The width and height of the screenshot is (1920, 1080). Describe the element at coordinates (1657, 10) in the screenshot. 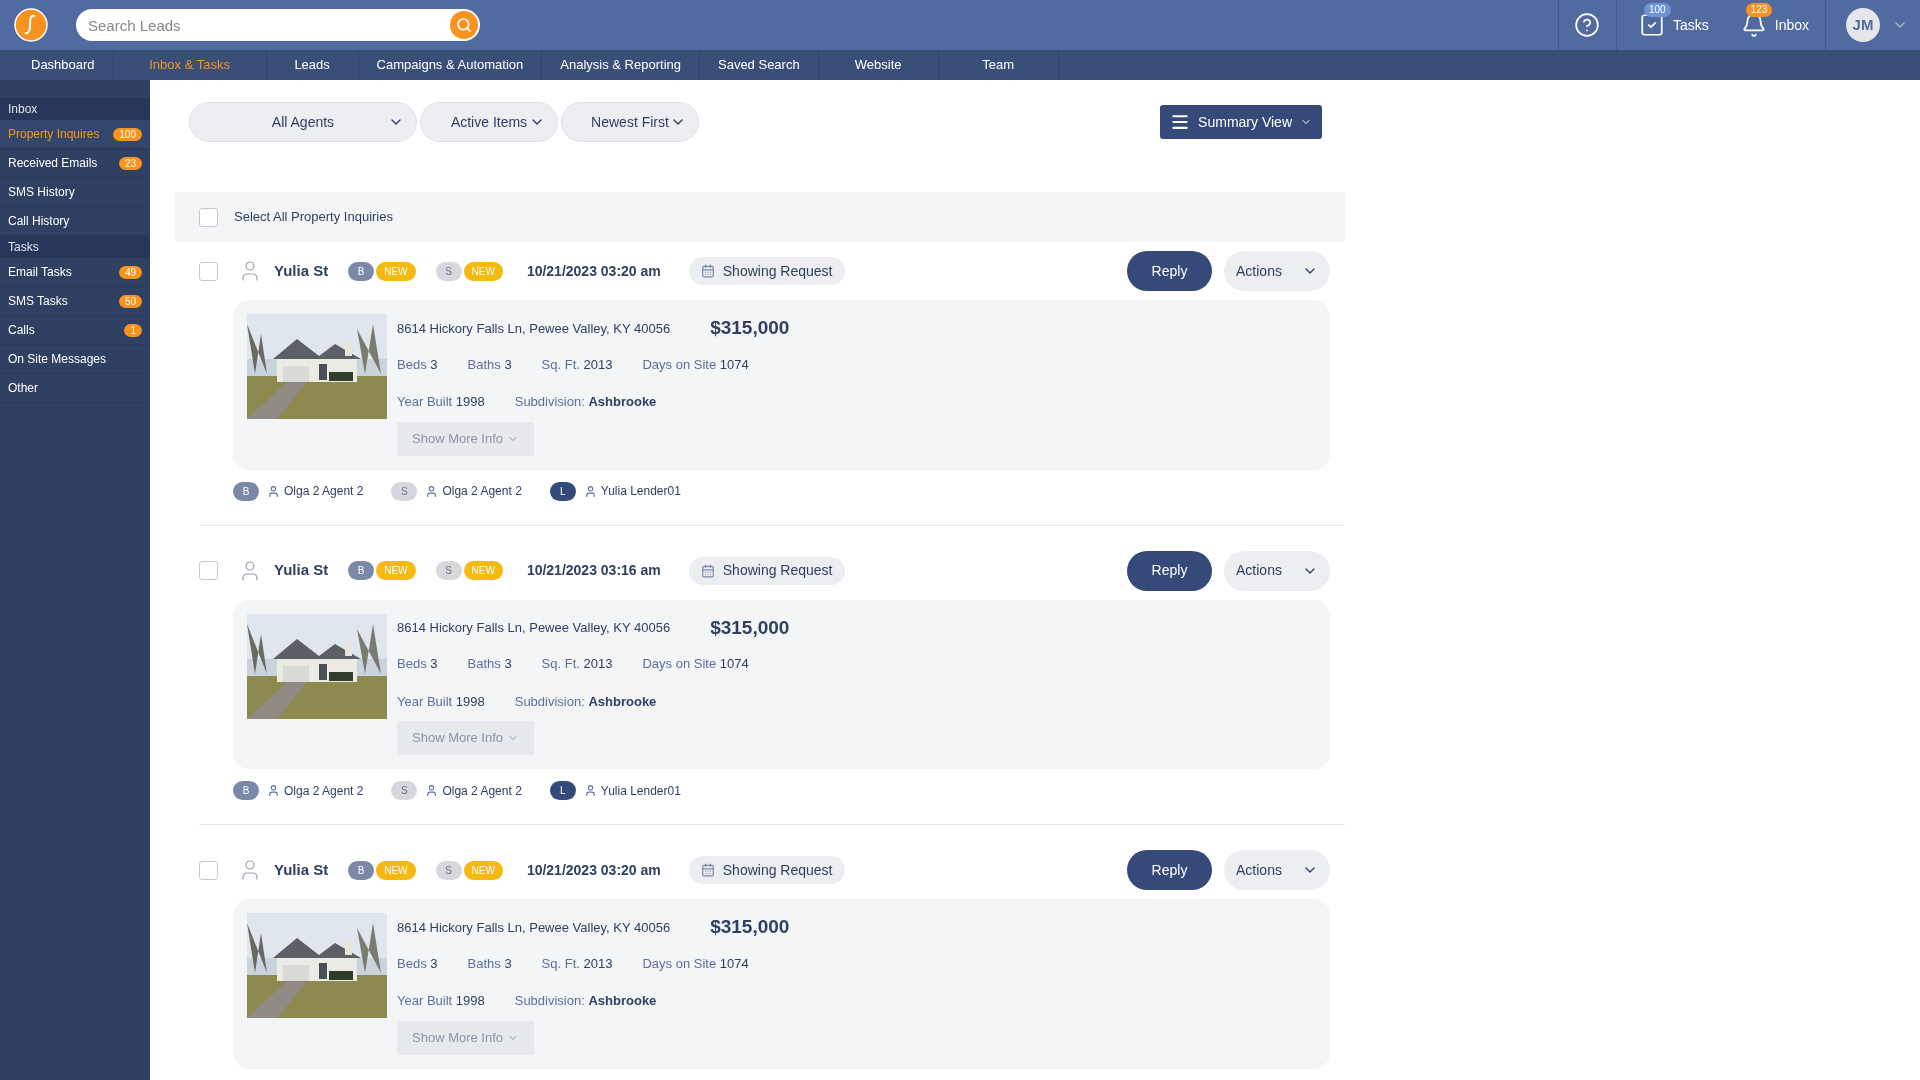

I see `tasks-count-badge: 100` at that location.